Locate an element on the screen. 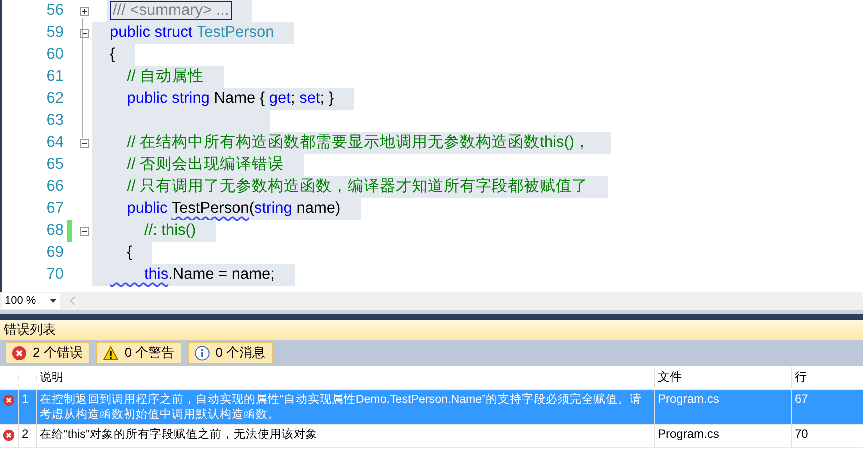 The width and height of the screenshot is (863, 453). filter-button: 0 个消息 is located at coordinates (230, 353).